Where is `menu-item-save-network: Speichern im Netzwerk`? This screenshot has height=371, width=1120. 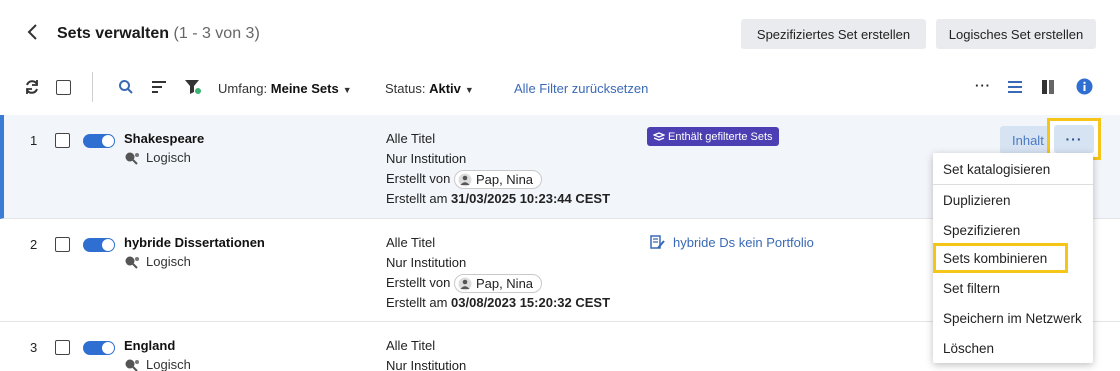
menu-item-save-network: Speichern im Netzwerk is located at coordinates (1013, 318).